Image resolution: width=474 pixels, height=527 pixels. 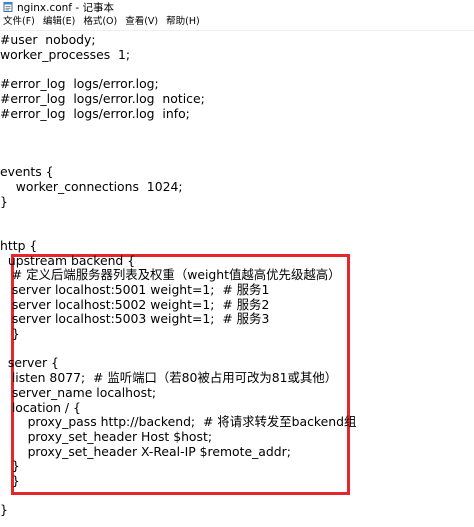 What do you see at coordinates (59, 22) in the screenshot?
I see `menu-edit: 编辑(E)` at bounding box center [59, 22].